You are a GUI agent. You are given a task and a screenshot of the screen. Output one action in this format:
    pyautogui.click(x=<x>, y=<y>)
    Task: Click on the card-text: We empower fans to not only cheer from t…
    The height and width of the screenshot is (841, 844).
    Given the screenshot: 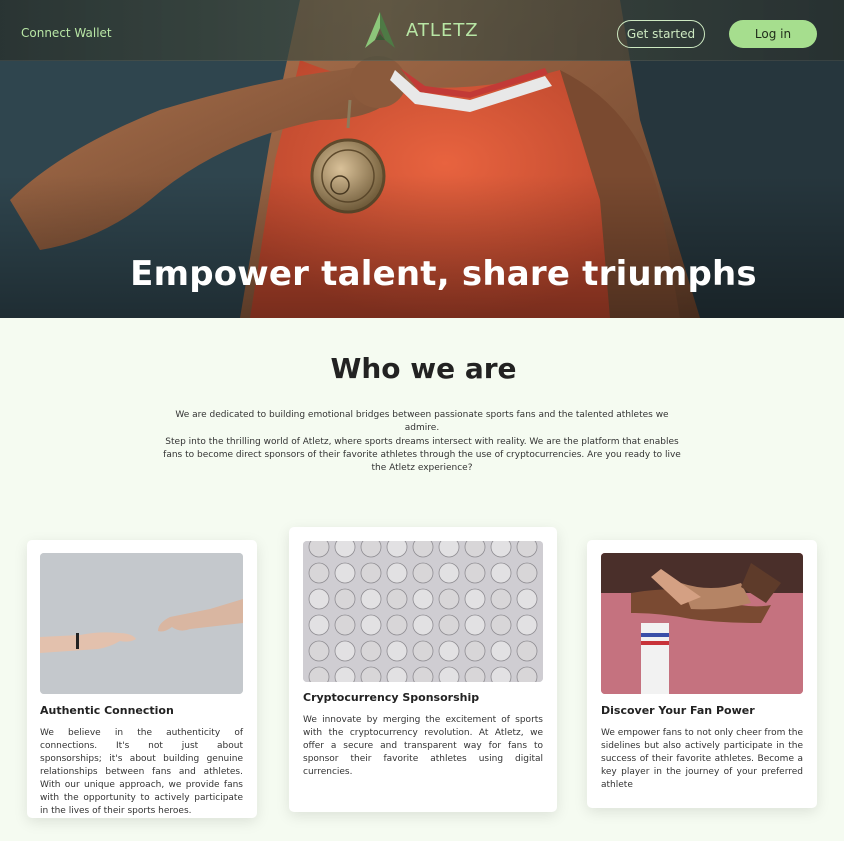 What is the action you would take?
    pyautogui.click(x=702, y=759)
    